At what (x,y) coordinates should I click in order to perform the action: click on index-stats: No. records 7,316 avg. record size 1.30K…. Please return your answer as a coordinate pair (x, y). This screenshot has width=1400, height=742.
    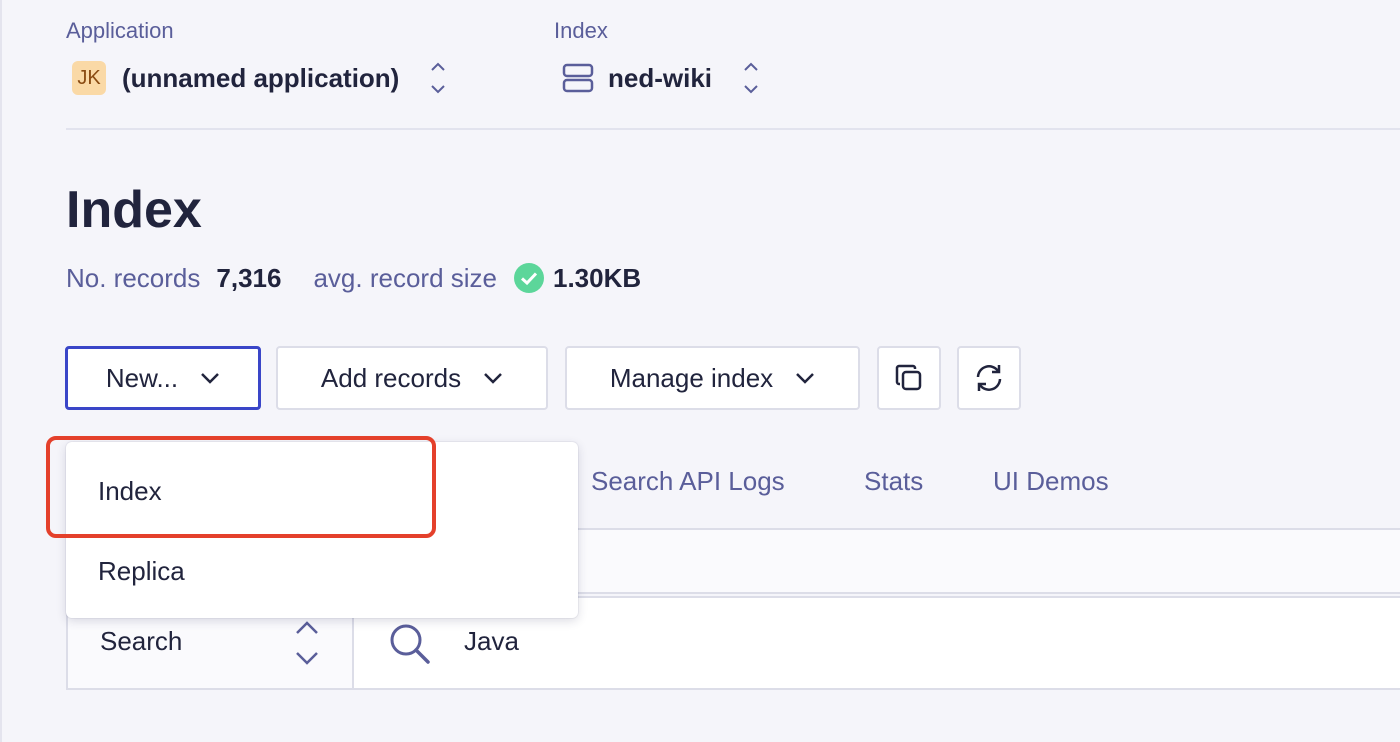
    Looking at the image, I should click on (353, 278).